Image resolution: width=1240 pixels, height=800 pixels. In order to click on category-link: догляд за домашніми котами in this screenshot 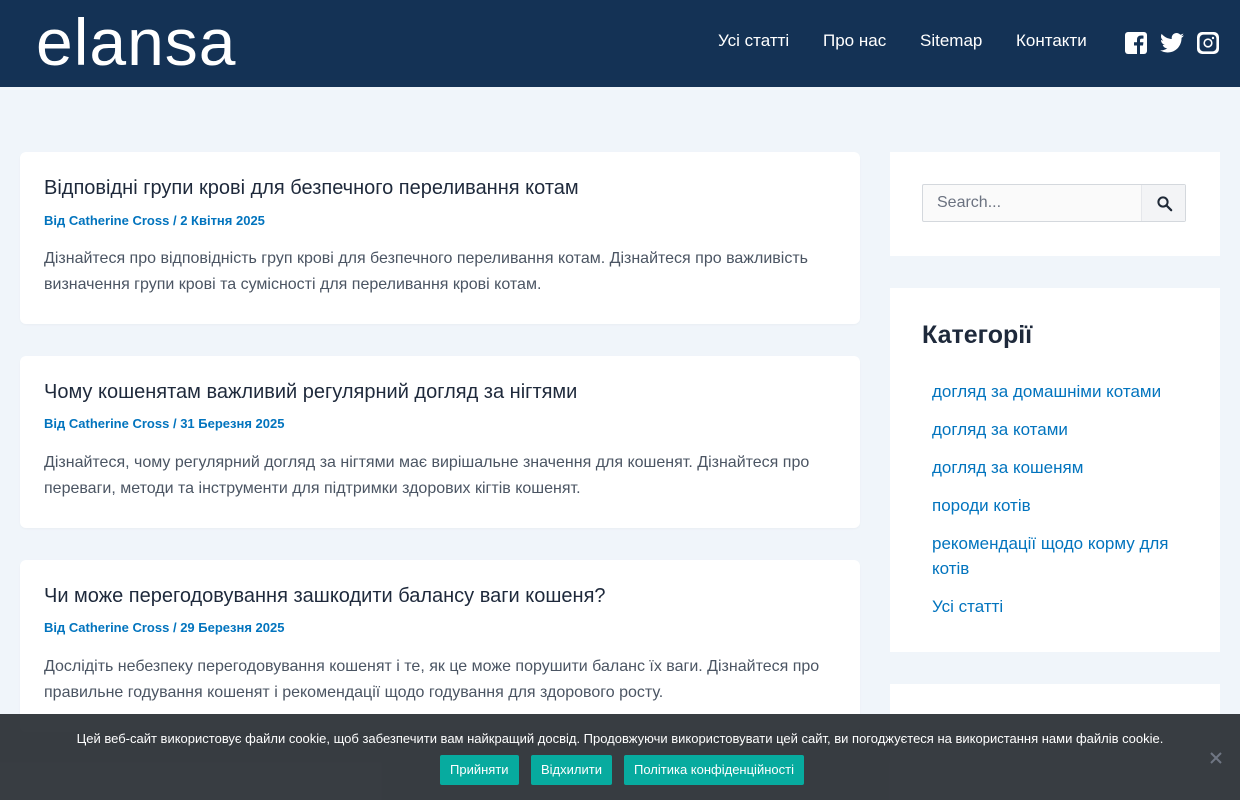, I will do `click(1060, 391)`.